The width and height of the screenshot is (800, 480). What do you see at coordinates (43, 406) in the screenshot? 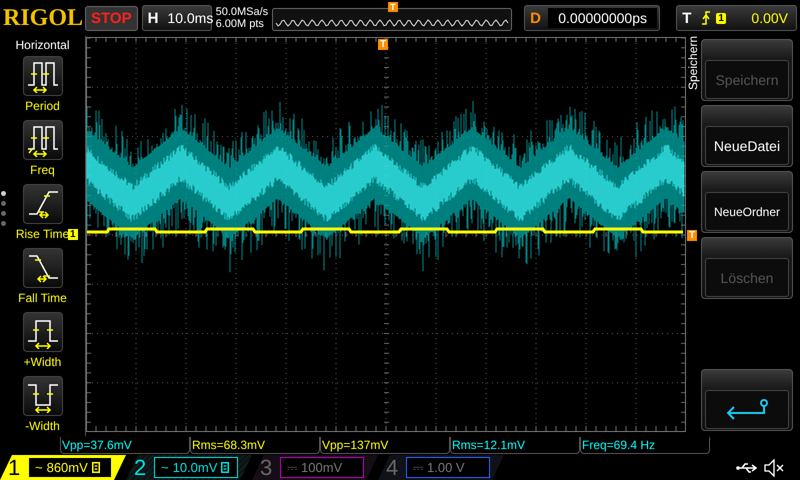
I see `measure-menu-item: -Width` at bounding box center [43, 406].